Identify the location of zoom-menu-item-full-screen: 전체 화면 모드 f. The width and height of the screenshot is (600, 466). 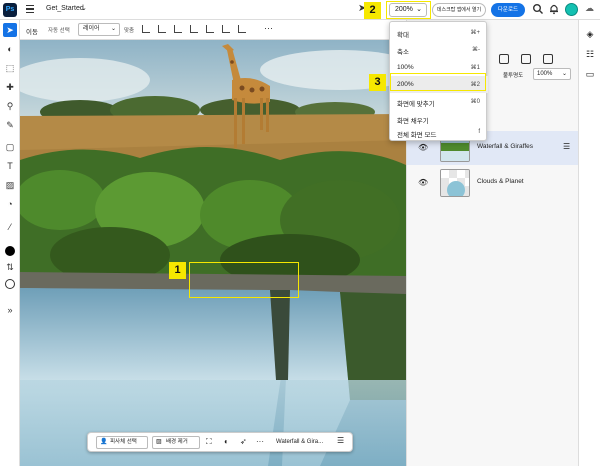
(439, 132).